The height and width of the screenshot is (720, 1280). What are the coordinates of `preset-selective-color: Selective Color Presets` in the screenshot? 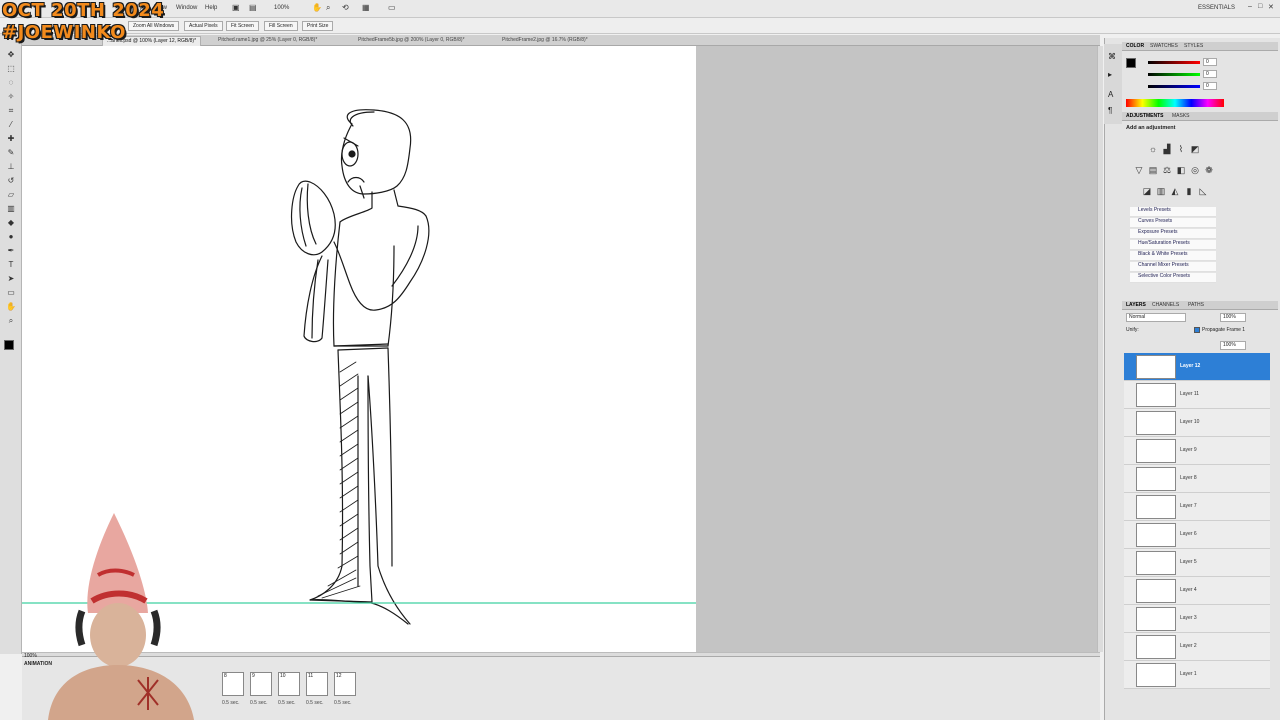 It's located at (1173, 278).